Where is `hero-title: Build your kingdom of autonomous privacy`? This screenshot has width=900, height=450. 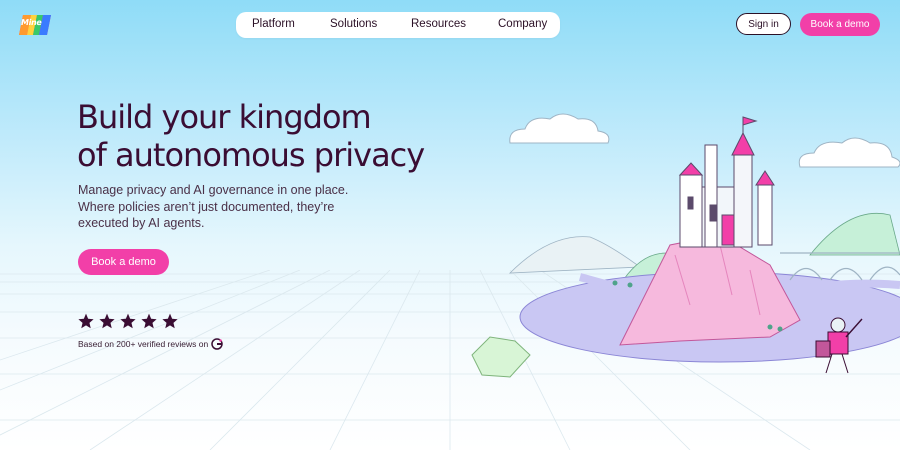 hero-title: Build your kingdom of autonomous privacy is located at coordinates (267, 136).